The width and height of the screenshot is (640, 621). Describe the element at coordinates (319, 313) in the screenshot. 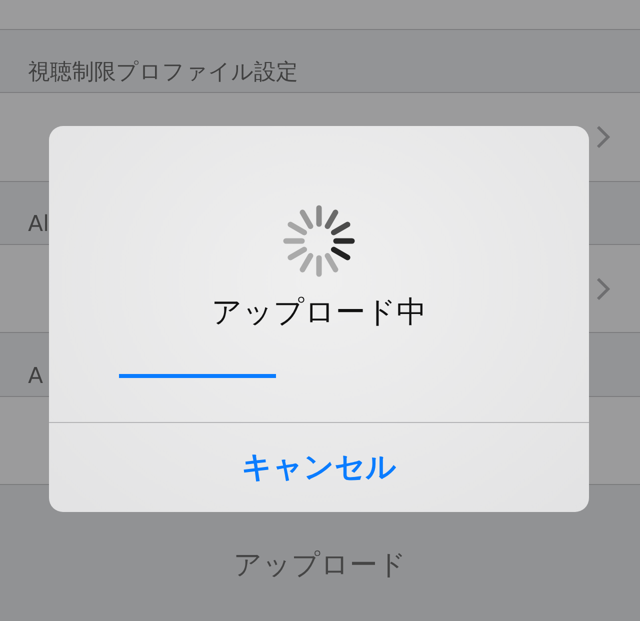

I see `dialog-message: アップロード中` at that location.